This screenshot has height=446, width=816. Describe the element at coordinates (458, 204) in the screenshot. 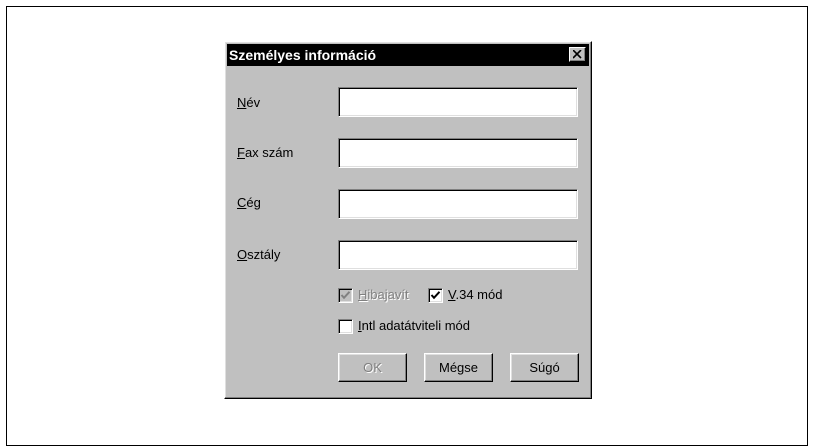

I see `company-input` at that location.